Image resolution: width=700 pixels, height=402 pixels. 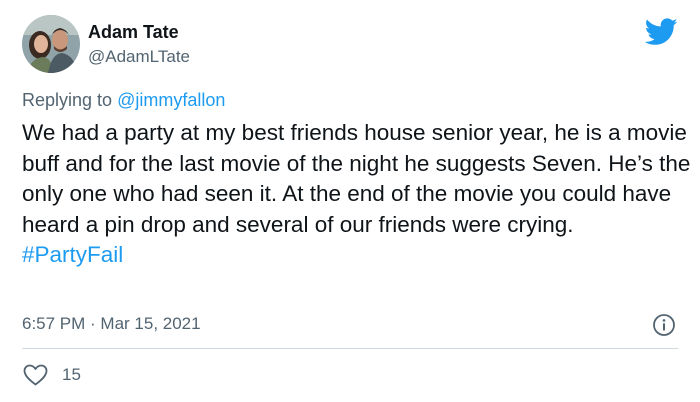 What do you see at coordinates (71, 374) in the screenshot?
I see `like-count: 15` at bounding box center [71, 374].